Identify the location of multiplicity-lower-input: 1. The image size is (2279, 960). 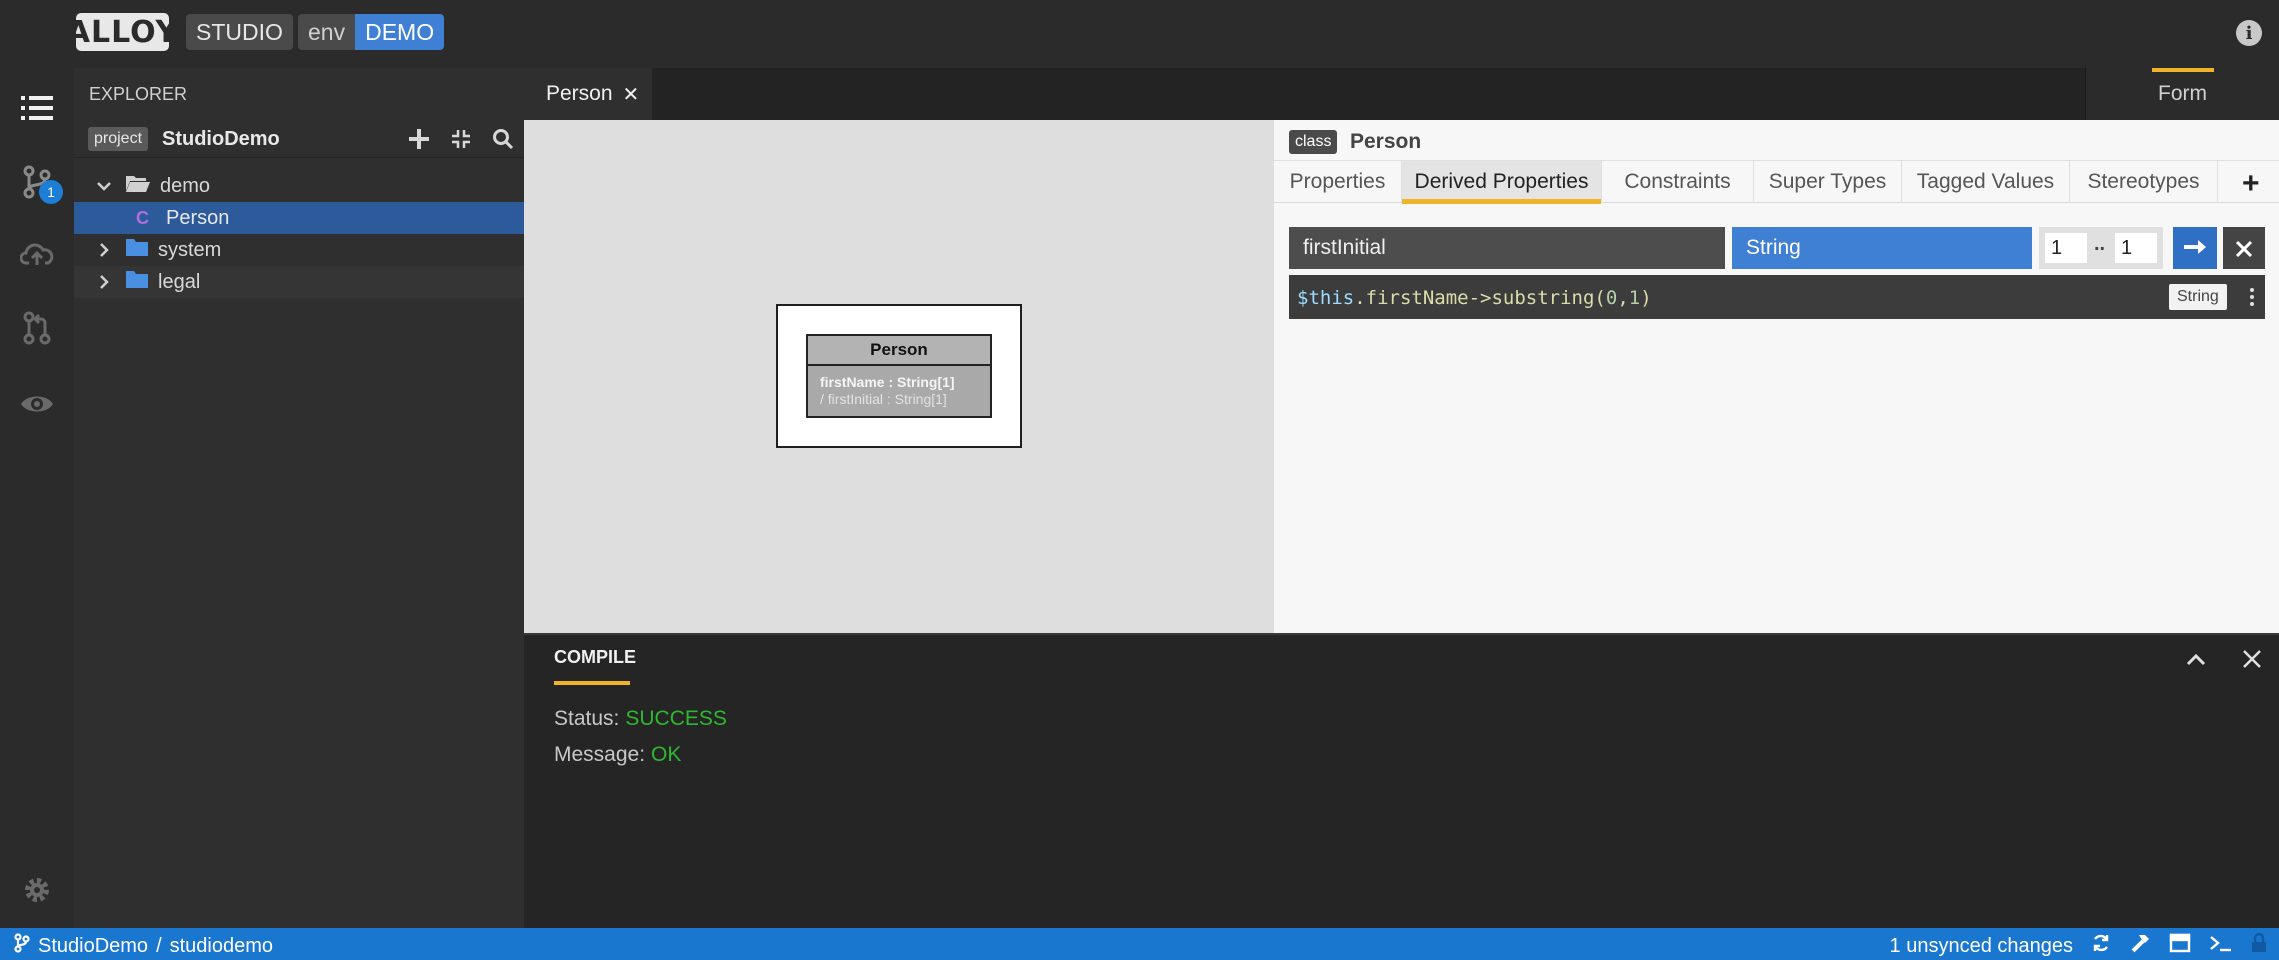
(2066, 248).